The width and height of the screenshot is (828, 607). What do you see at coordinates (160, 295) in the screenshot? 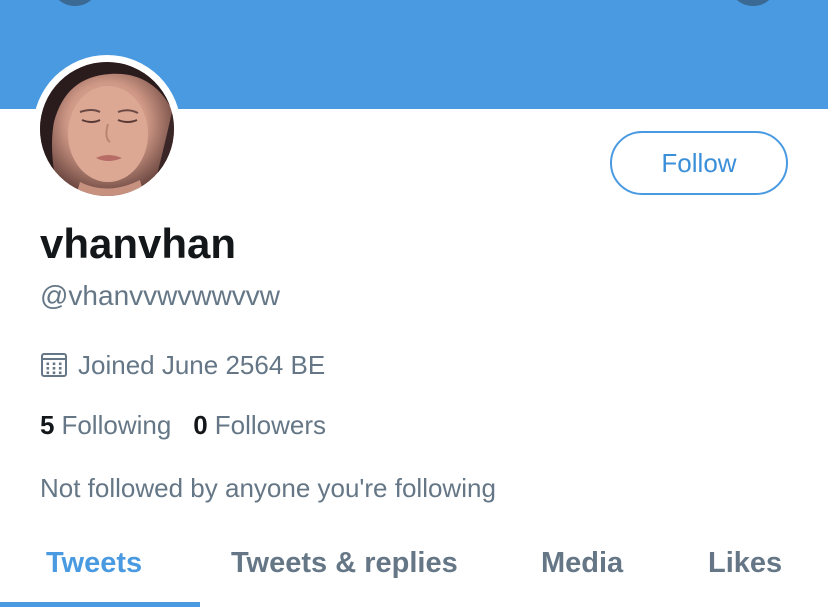
I see `user-handle: @vhanvvwvwwvvw` at bounding box center [160, 295].